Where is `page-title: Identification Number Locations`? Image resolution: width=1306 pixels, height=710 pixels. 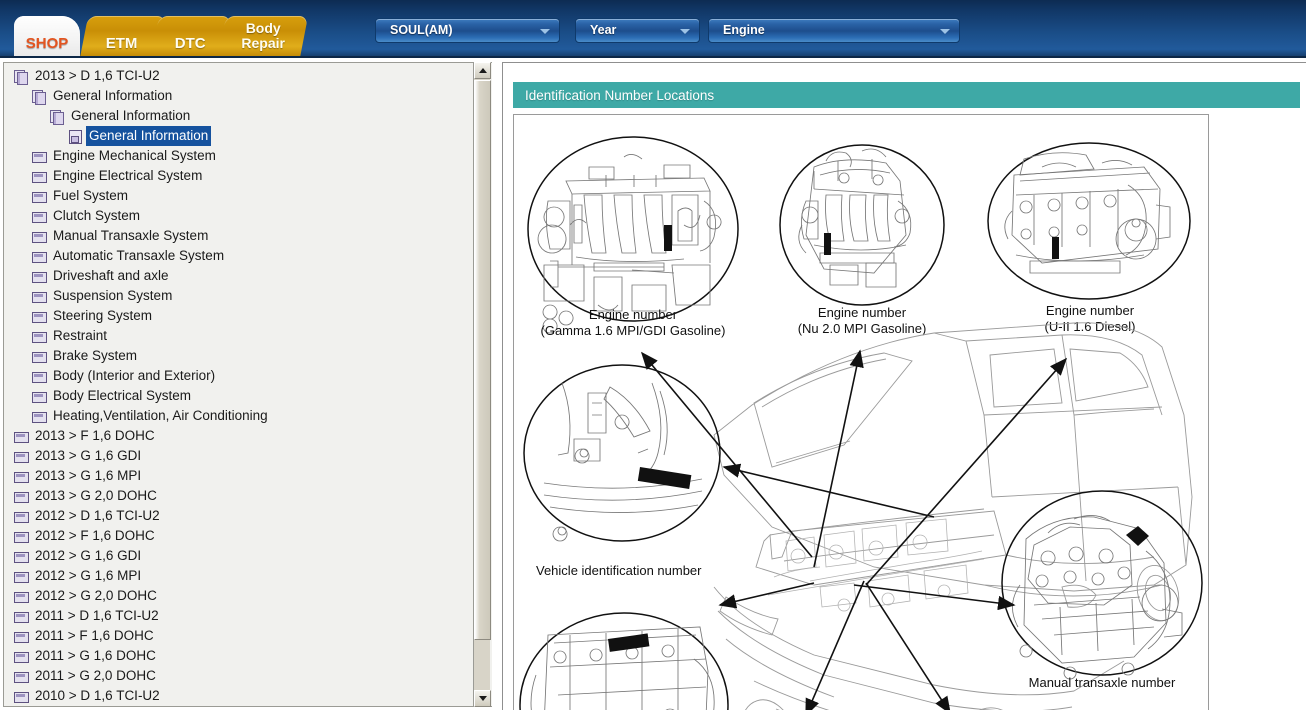 page-title: Identification Number Locations is located at coordinates (620, 95).